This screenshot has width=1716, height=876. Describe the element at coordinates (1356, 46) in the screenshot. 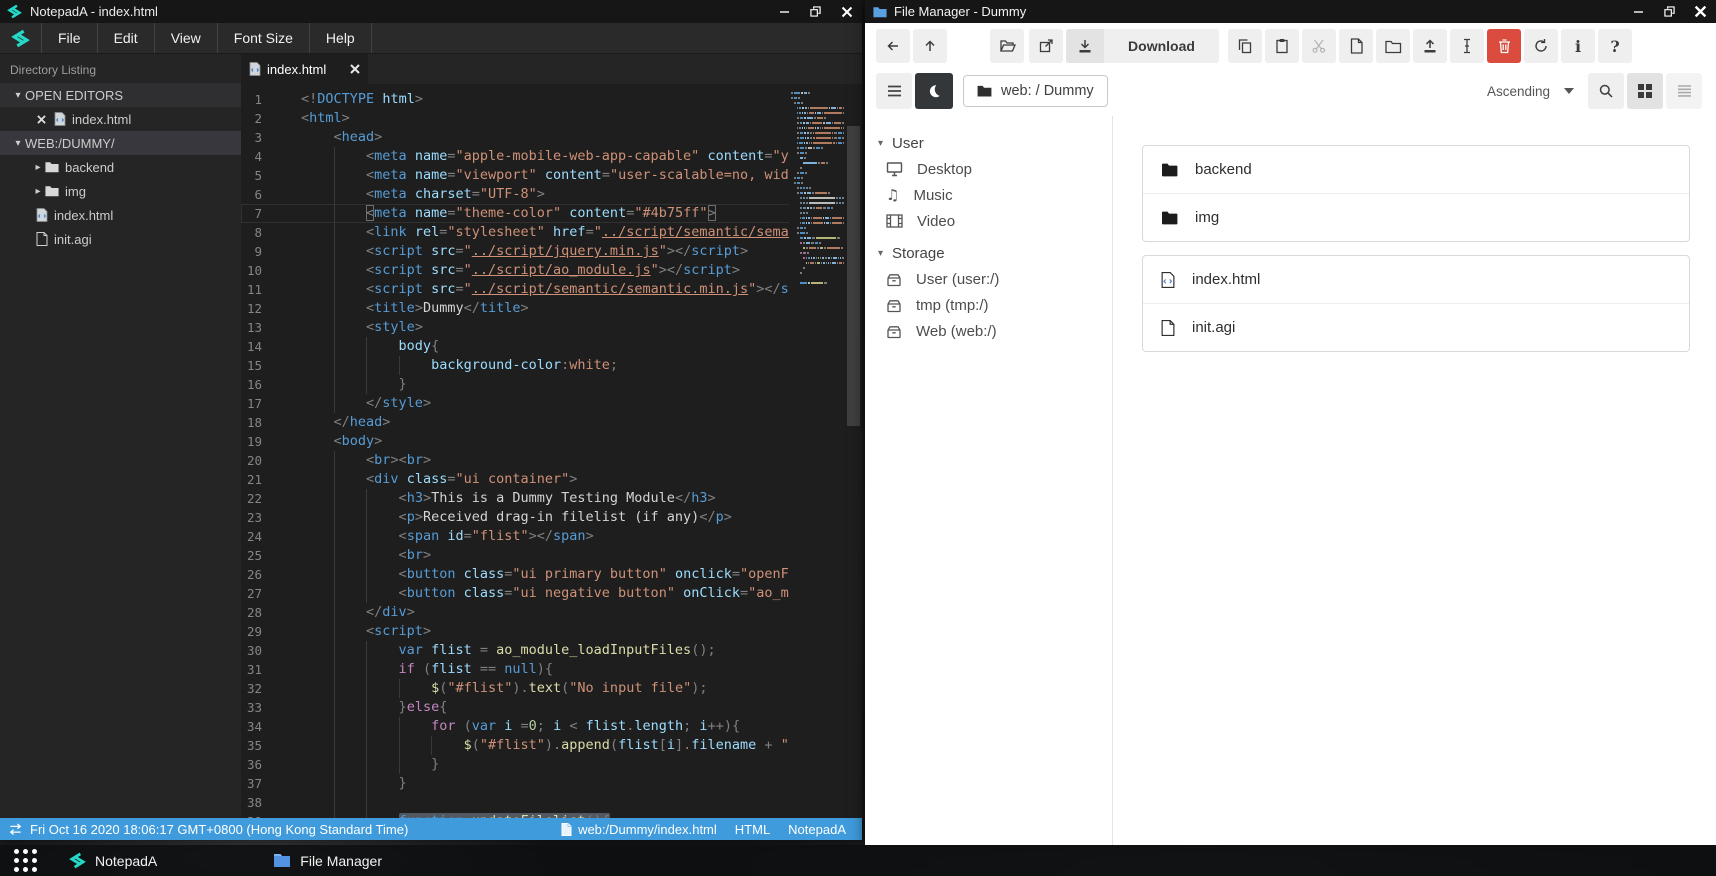

I see `new-file-button` at that location.